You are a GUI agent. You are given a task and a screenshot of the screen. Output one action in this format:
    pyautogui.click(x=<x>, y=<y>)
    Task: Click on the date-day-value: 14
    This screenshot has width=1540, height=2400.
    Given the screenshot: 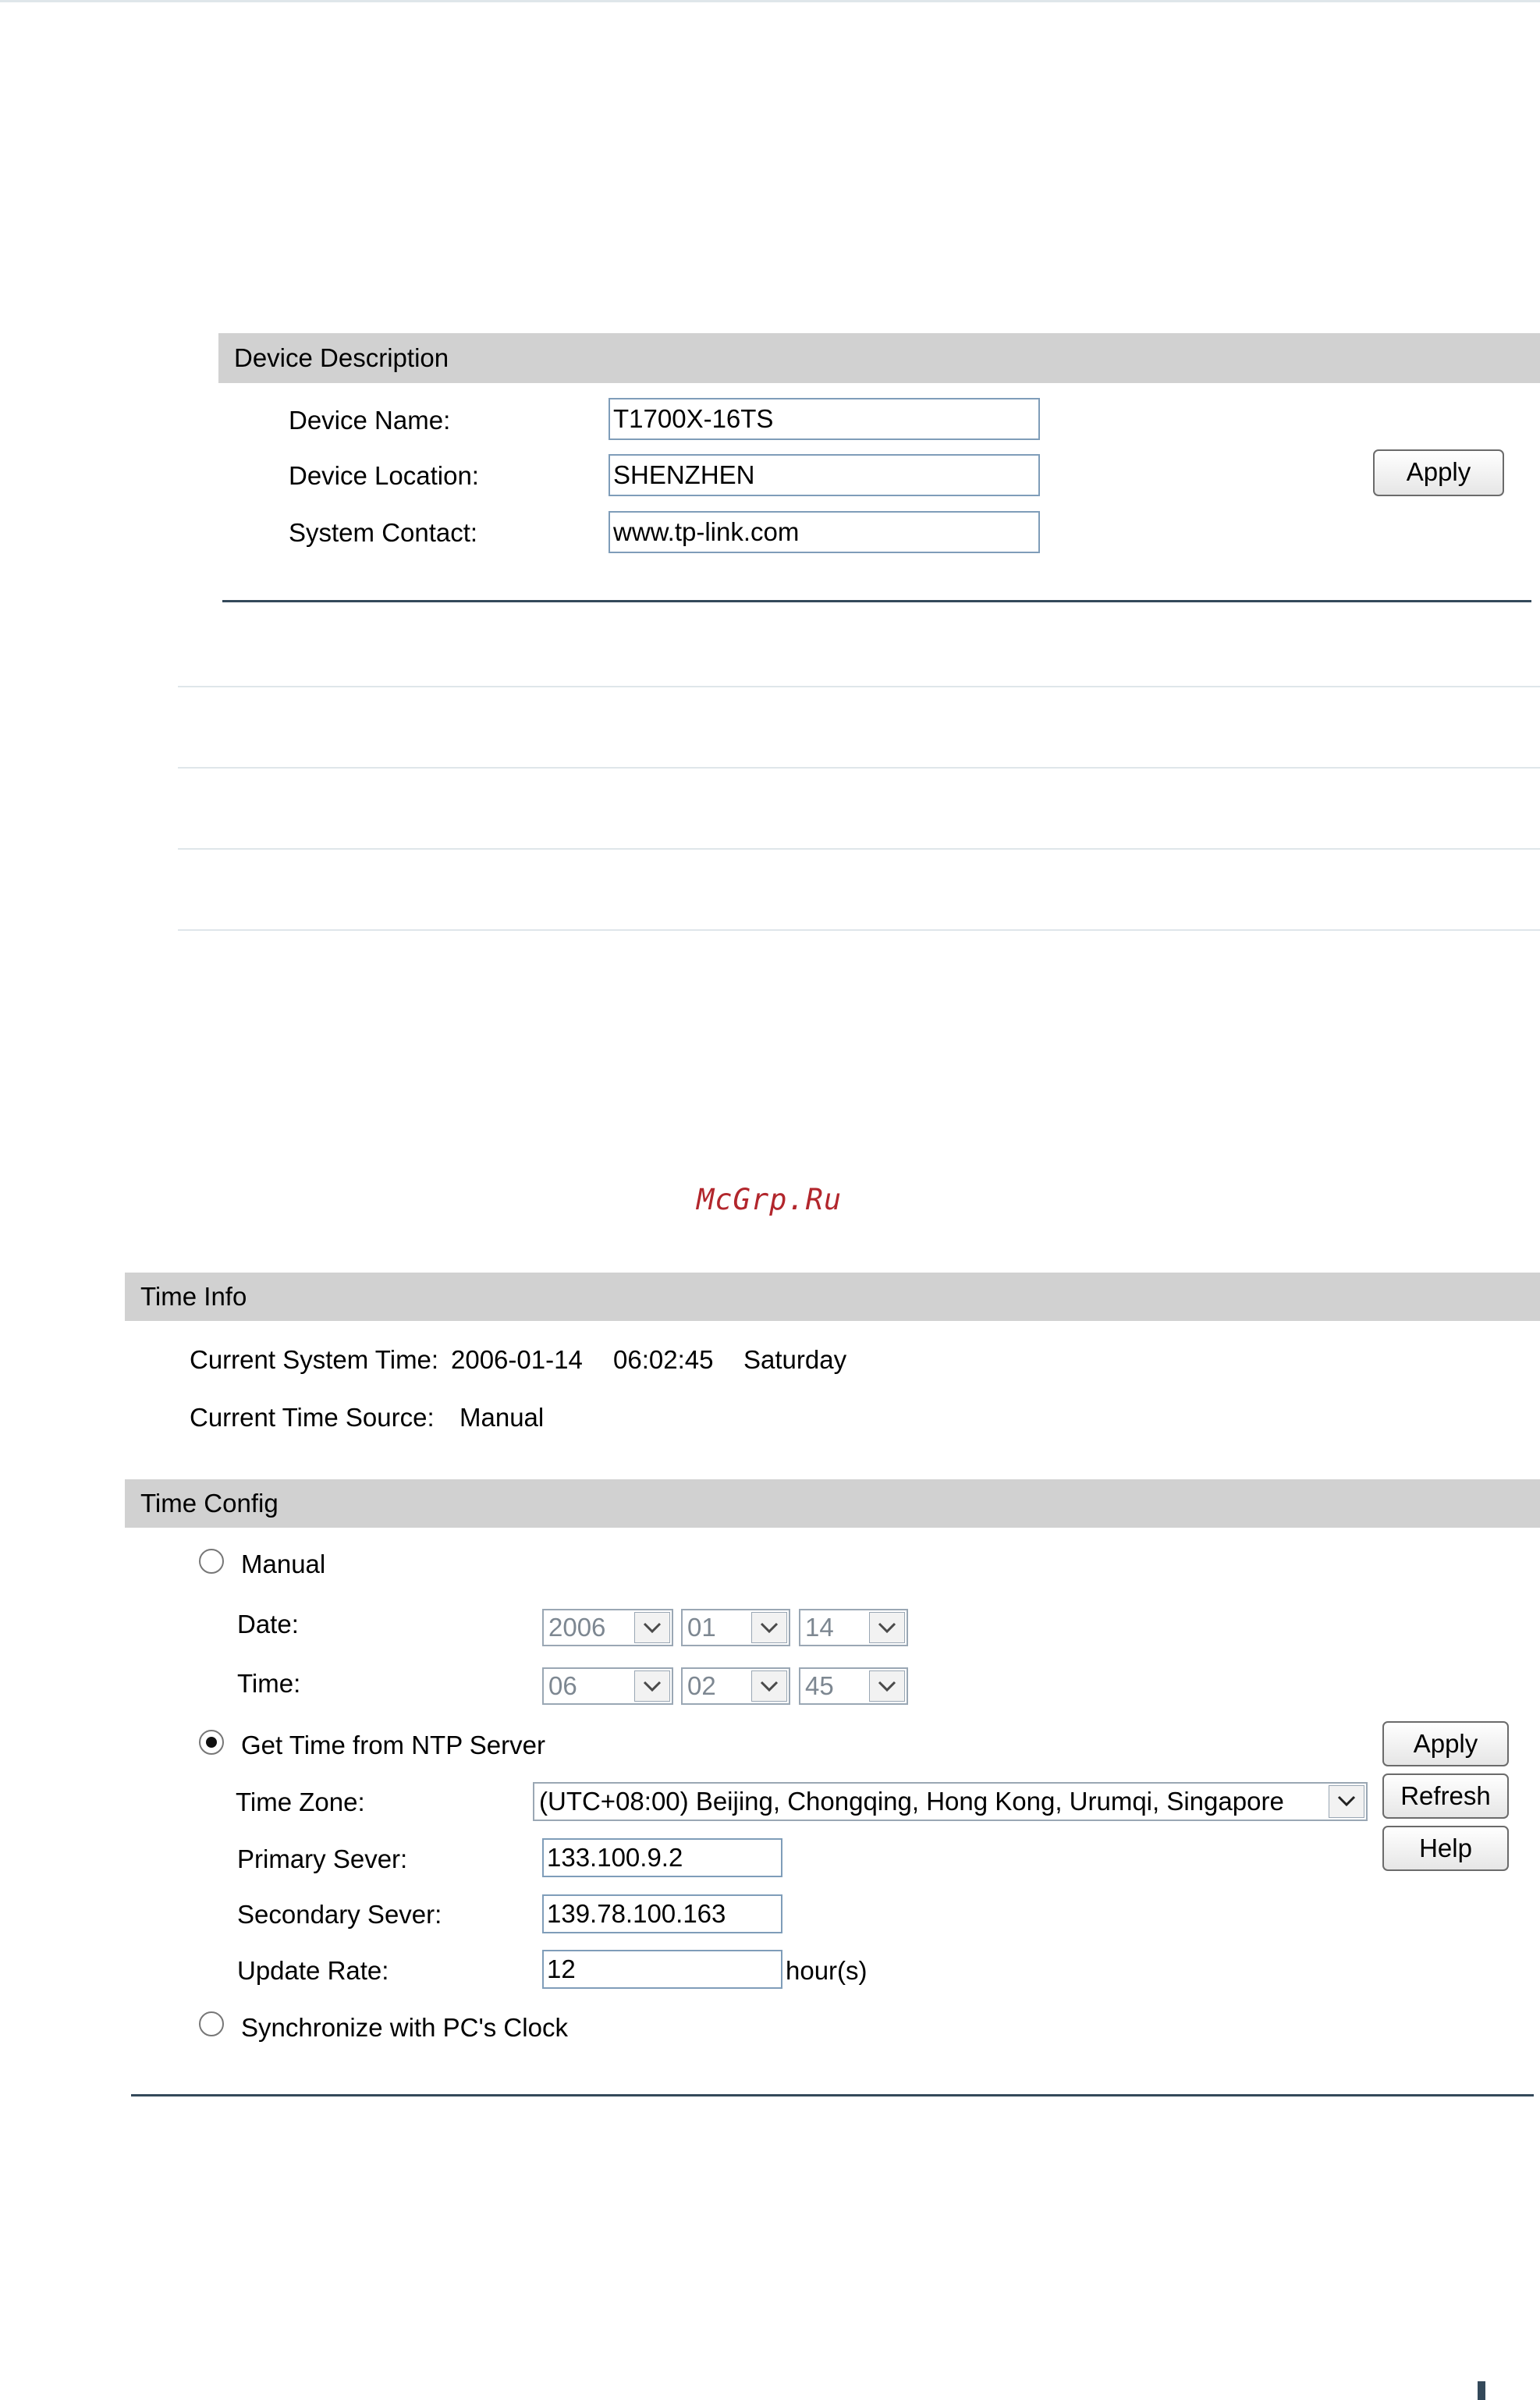 What is the action you would take?
    pyautogui.click(x=819, y=1627)
    